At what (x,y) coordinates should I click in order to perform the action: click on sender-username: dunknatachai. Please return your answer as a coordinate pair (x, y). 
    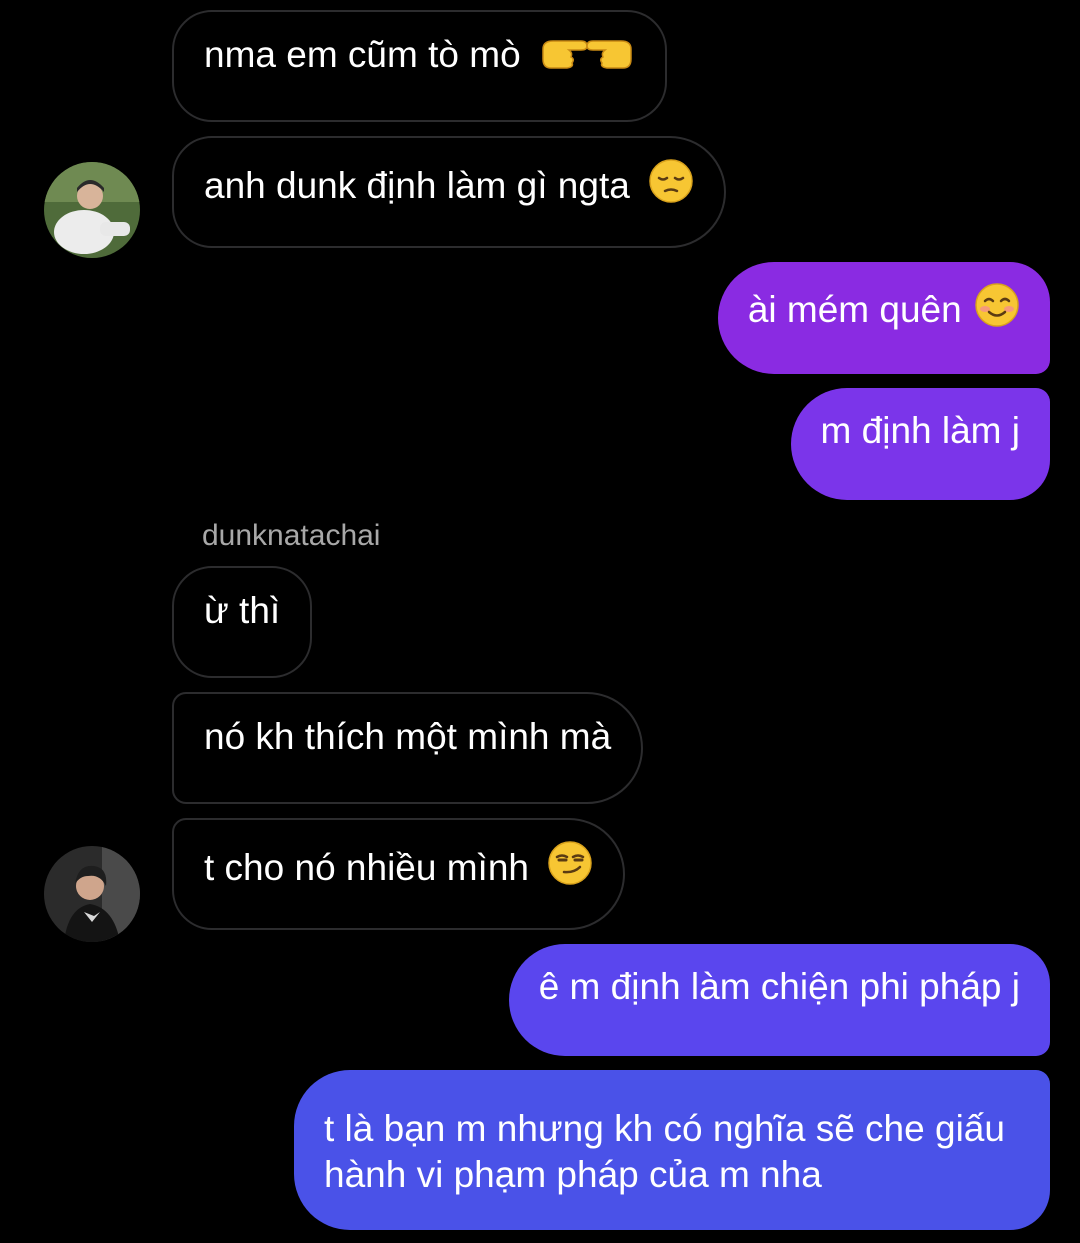
    Looking at the image, I should click on (291, 535).